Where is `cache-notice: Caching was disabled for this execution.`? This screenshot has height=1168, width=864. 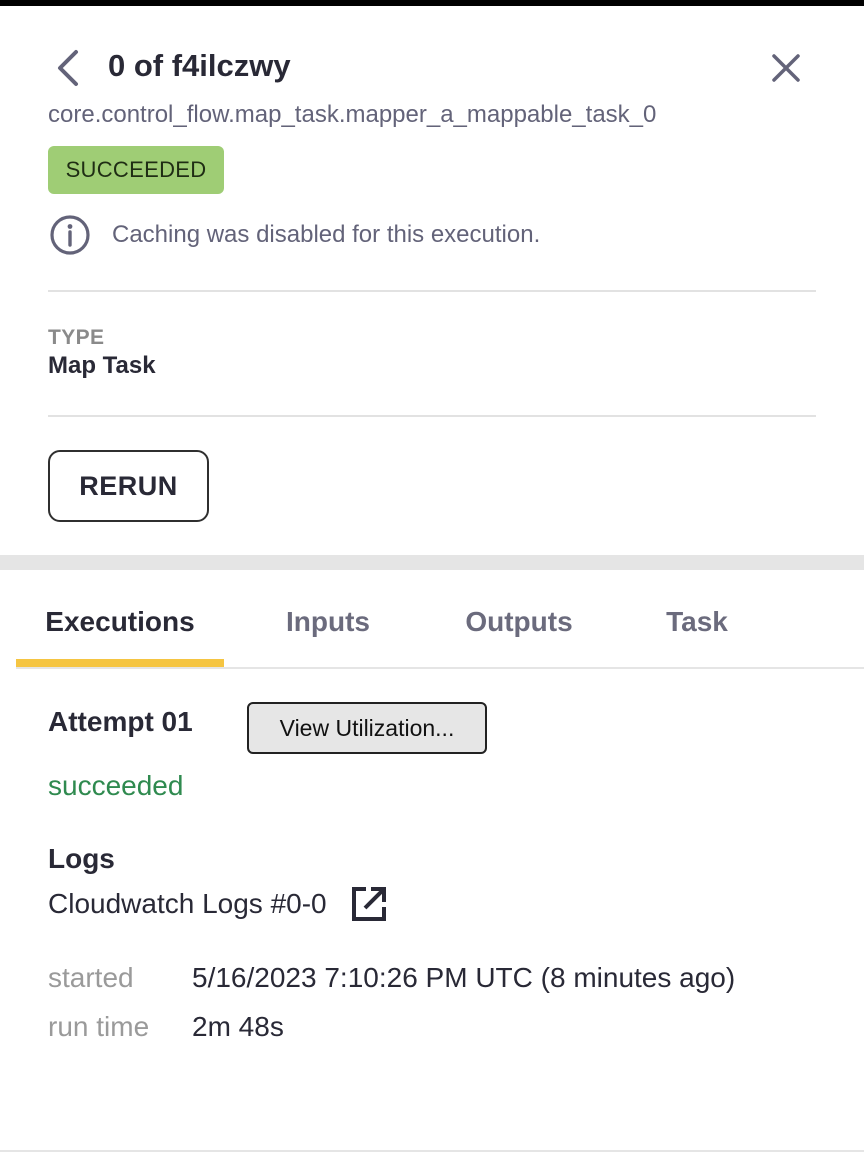
cache-notice: Caching was disabled for this execution. is located at coordinates (294, 235).